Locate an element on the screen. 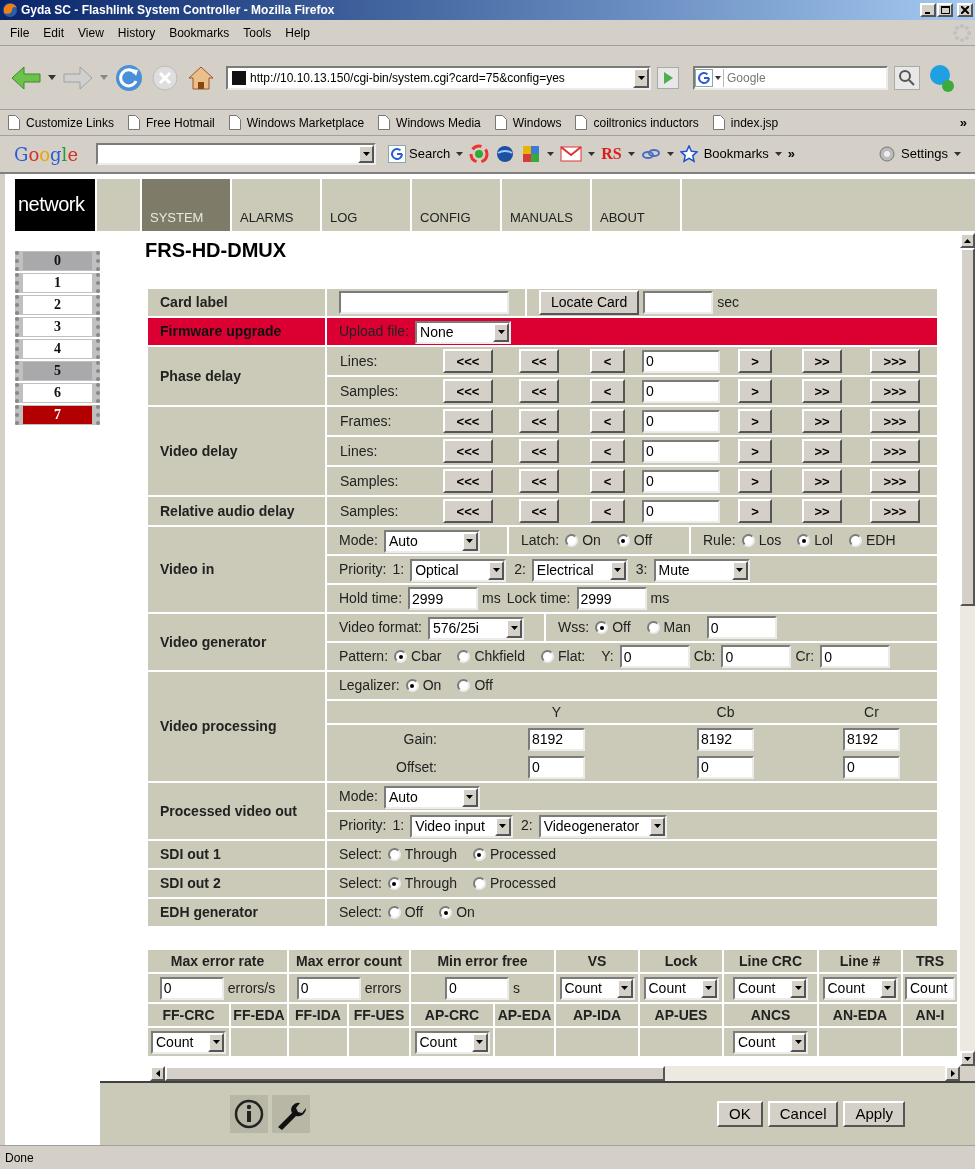 This screenshot has width=975, height=1169. menu-item: Tools is located at coordinates (257, 32).